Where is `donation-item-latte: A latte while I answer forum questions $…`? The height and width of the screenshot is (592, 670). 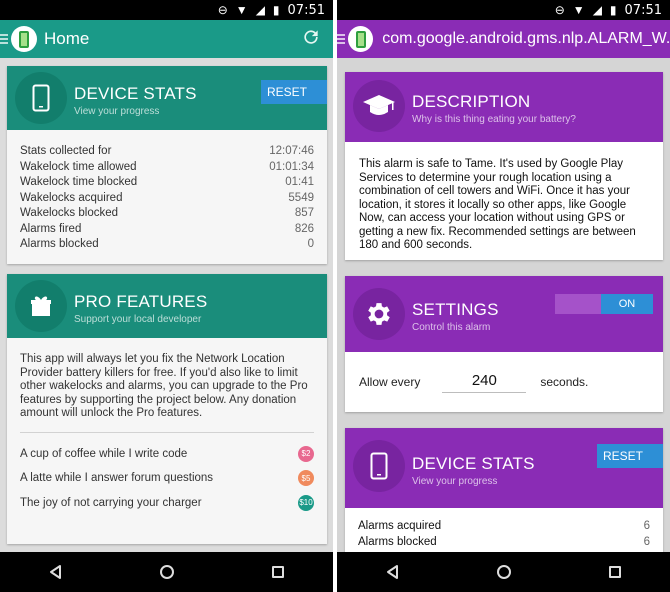 donation-item-latte: A latte while I answer forum questions $… is located at coordinates (167, 478).